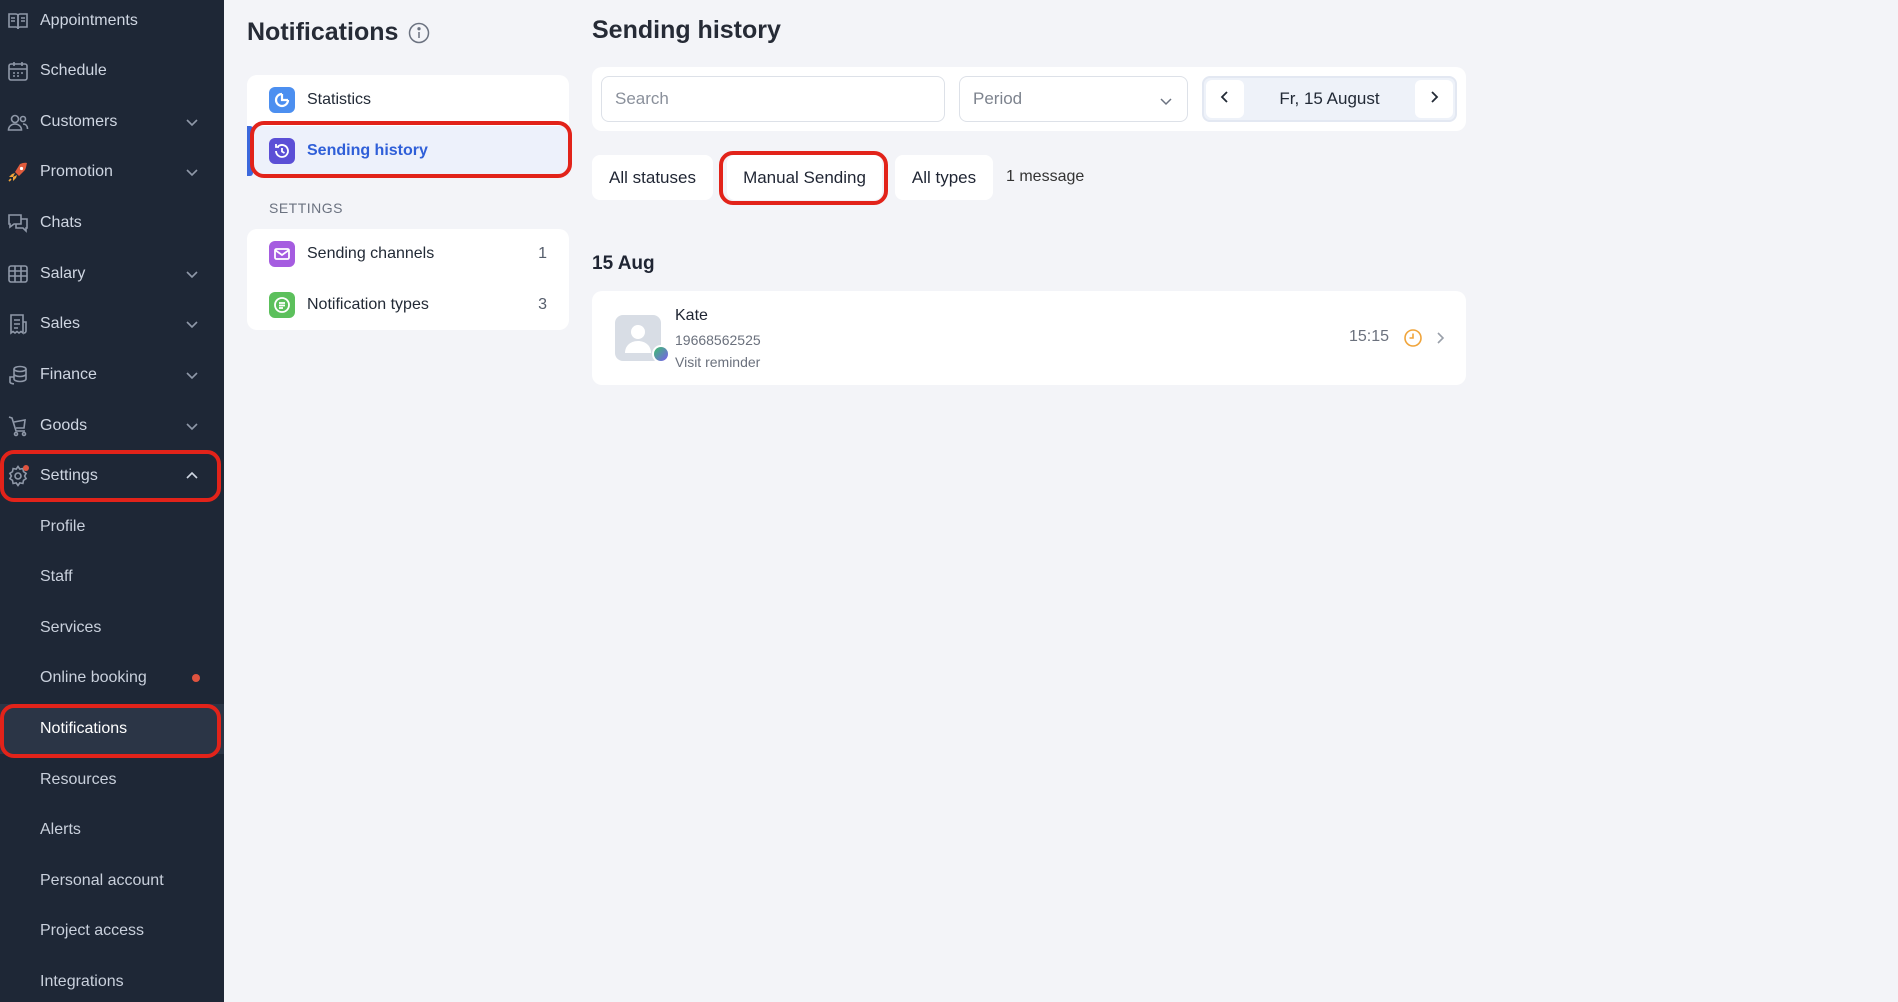  Describe the element at coordinates (112, 527) in the screenshot. I see `sidebar-subitem-profile: Profile` at that location.